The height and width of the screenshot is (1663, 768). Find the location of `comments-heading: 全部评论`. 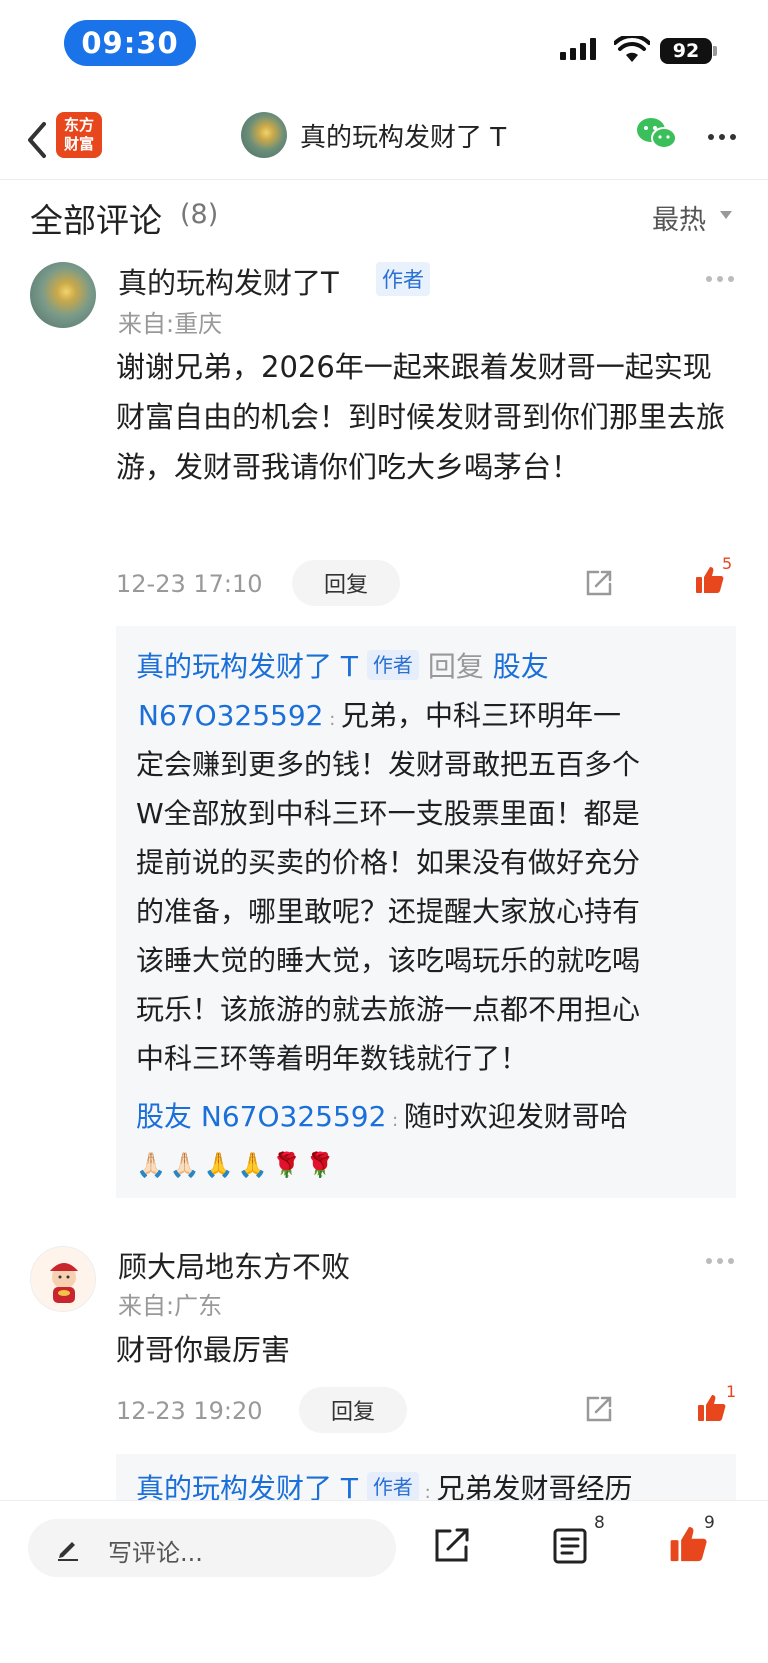

comments-heading: 全部评论 is located at coordinates (96, 220).